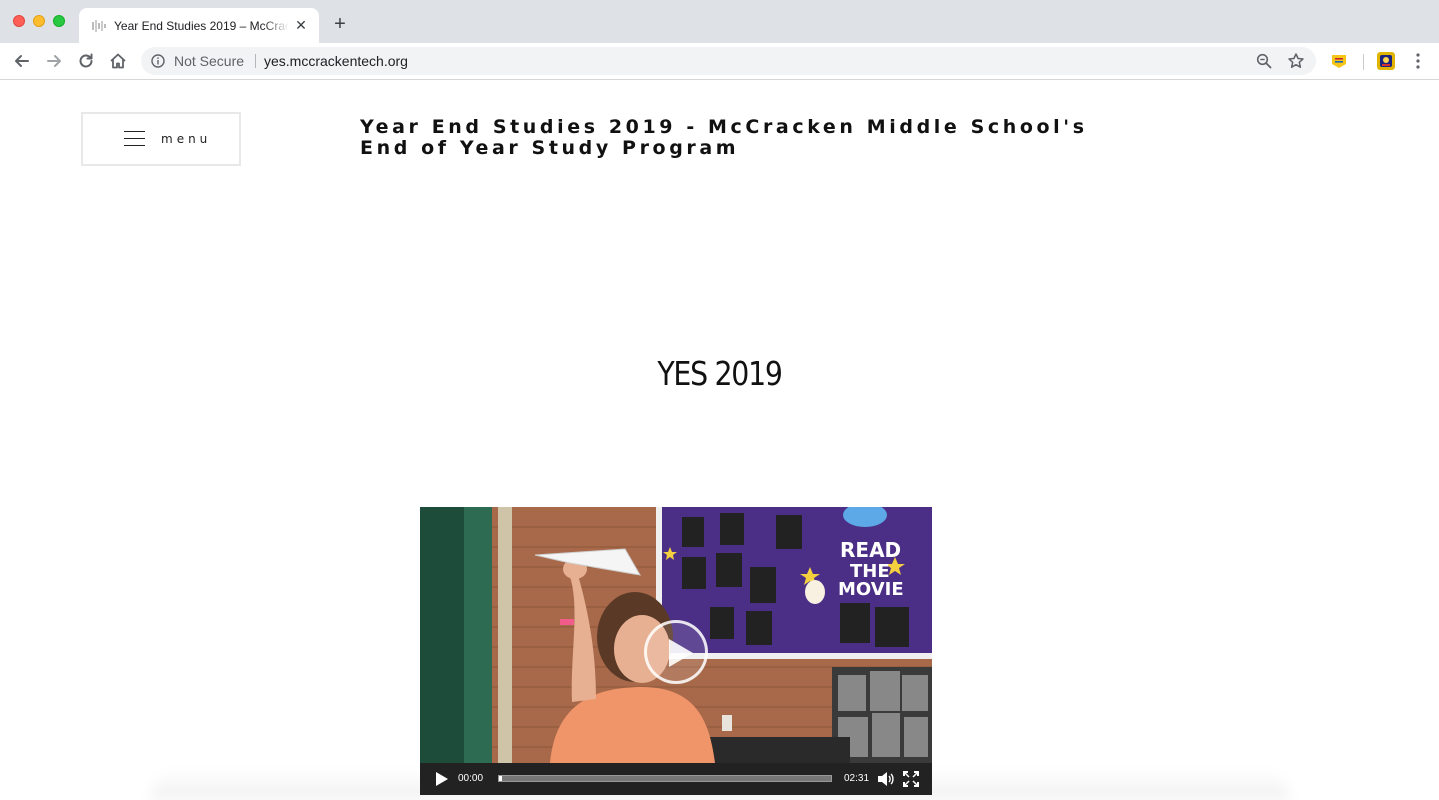  I want to click on minimize-window-button, so click(39, 21).